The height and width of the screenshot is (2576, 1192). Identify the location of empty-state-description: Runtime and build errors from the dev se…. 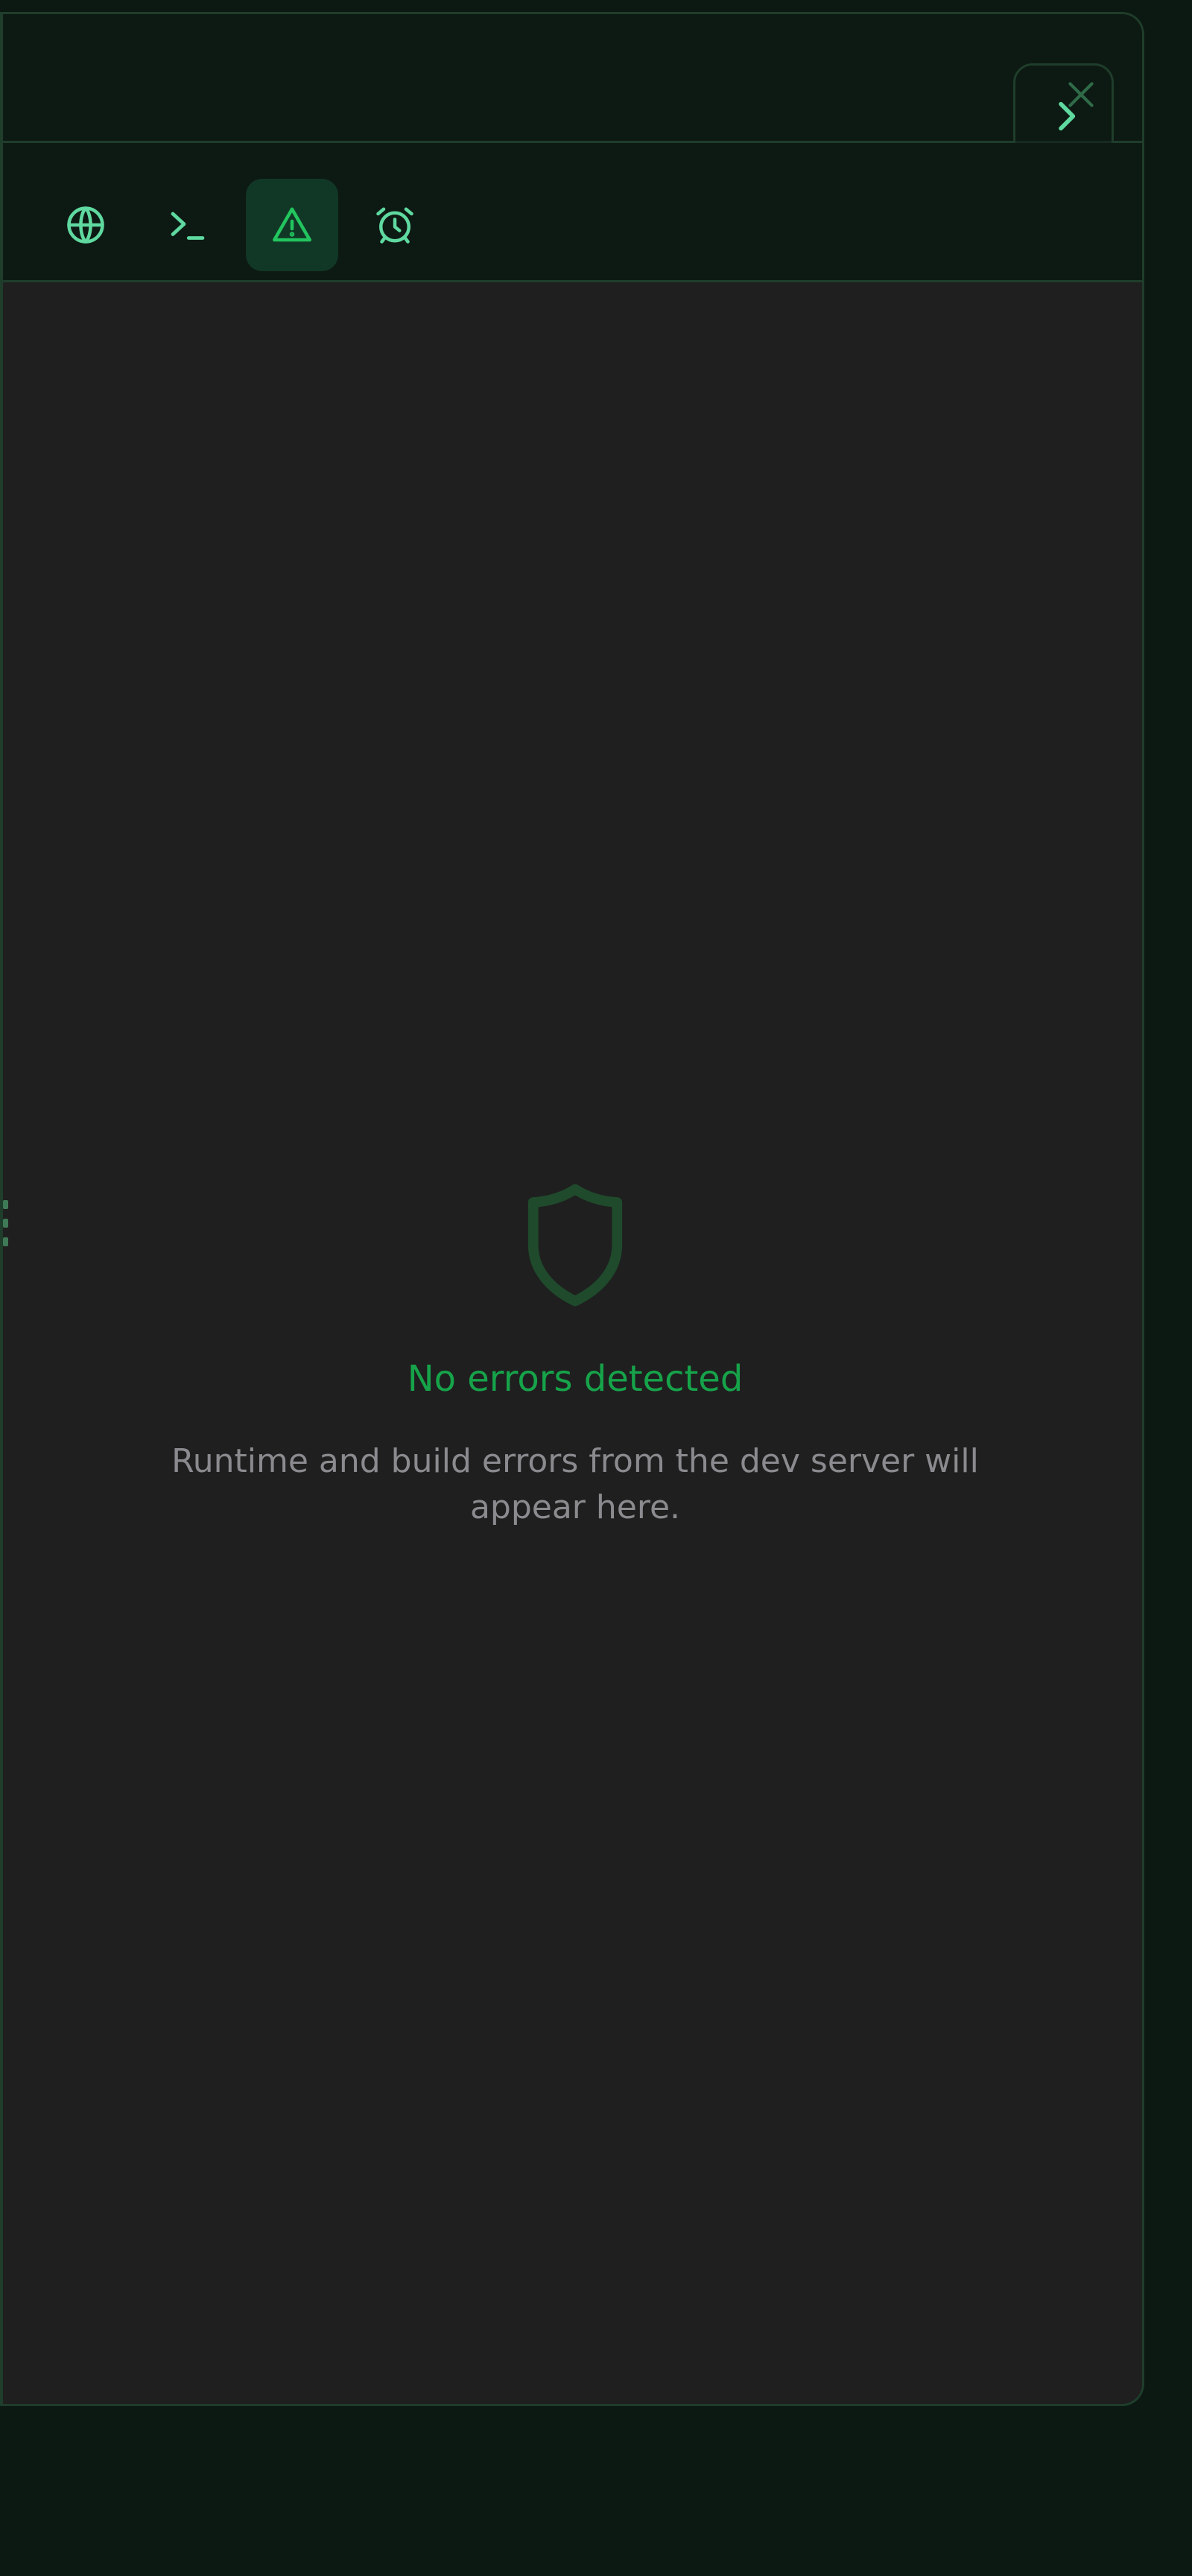
(575, 1484).